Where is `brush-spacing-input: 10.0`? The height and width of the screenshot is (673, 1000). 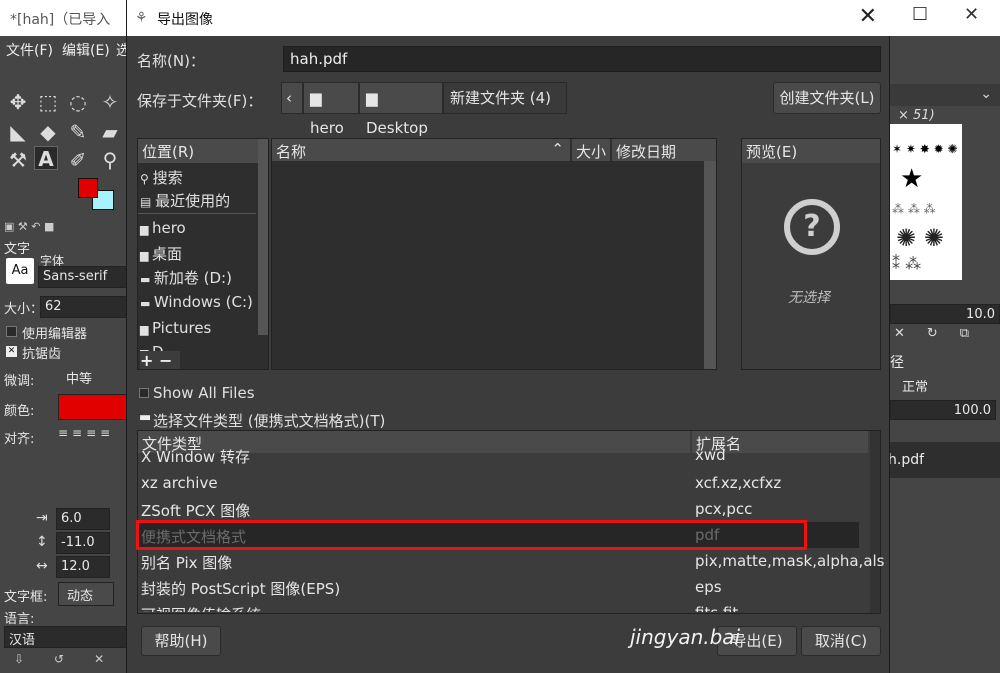 brush-spacing-input: 10.0 is located at coordinates (945, 314).